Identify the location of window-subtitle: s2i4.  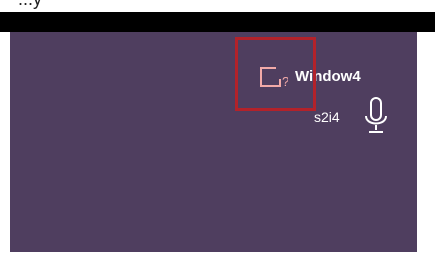
(327, 117).